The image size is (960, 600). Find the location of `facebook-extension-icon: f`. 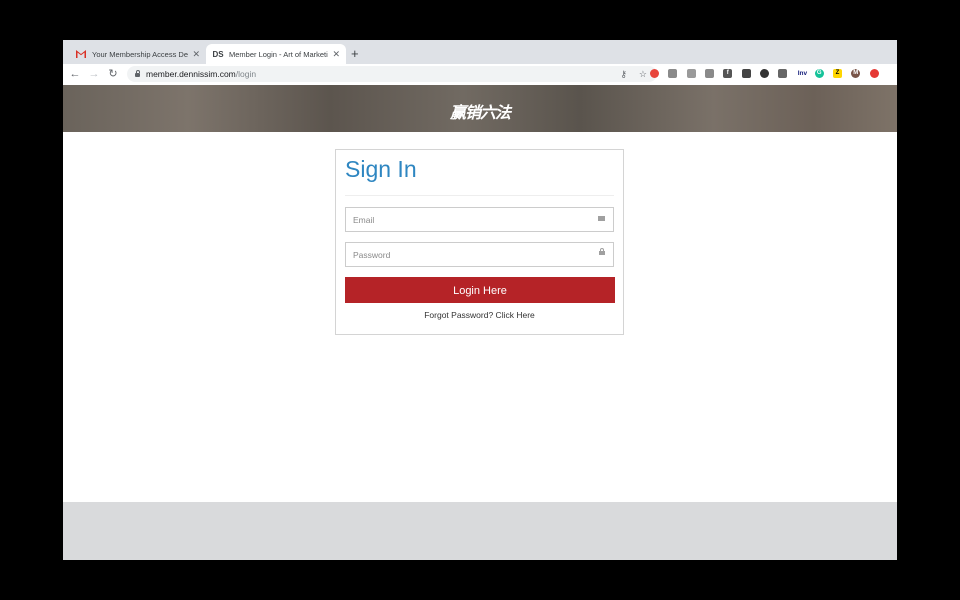

facebook-extension-icon: f is located at coordinates (728, 73).